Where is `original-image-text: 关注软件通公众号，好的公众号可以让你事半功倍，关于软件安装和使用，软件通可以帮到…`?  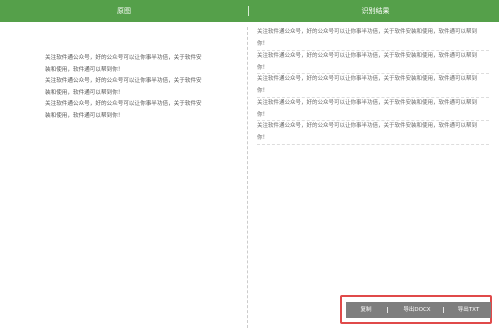 original-image-text: 关注软件通公众号，好的公众号可以让你事半功倍，关于软件安装和使用，软件通可以帮到… is located at coordinates (123, 87).